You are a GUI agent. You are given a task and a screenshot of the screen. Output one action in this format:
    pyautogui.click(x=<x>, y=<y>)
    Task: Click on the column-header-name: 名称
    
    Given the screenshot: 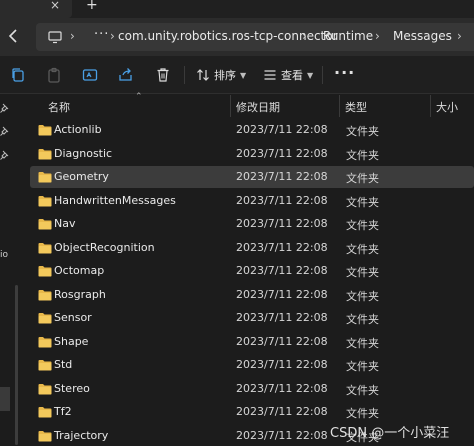 What is the action you would take?
    pyautogui.click(x=59, y=107)
    